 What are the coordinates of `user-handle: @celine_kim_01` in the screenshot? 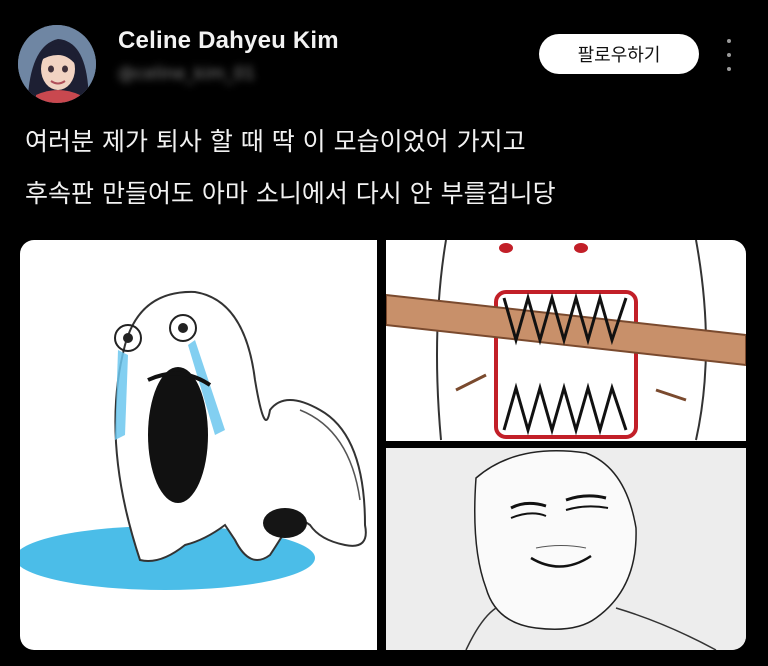 It's located at (223, 75).